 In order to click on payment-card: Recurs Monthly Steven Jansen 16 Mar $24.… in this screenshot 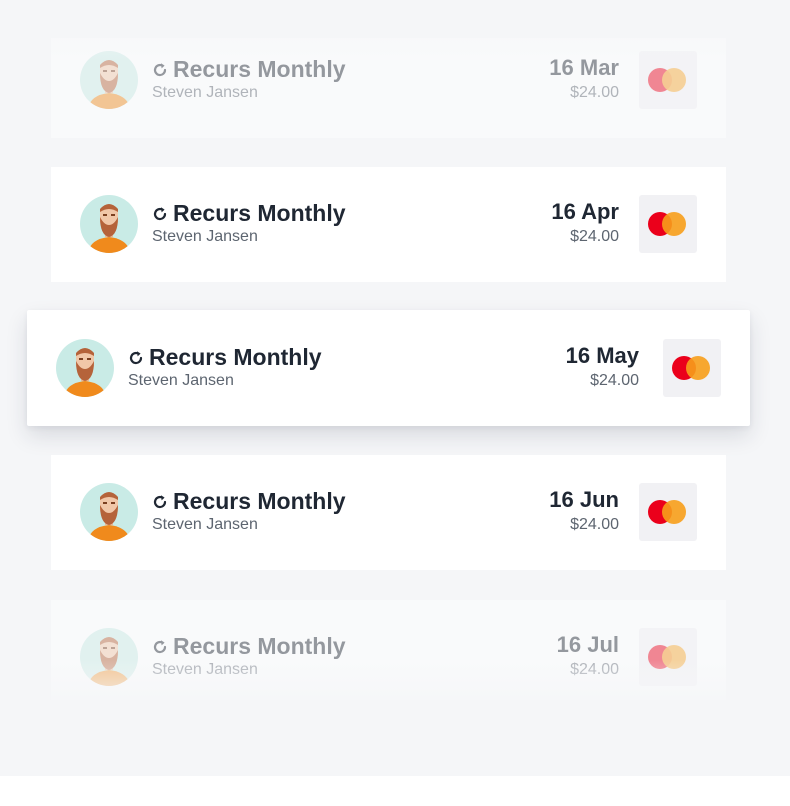, I will do `click(388, 88)`.